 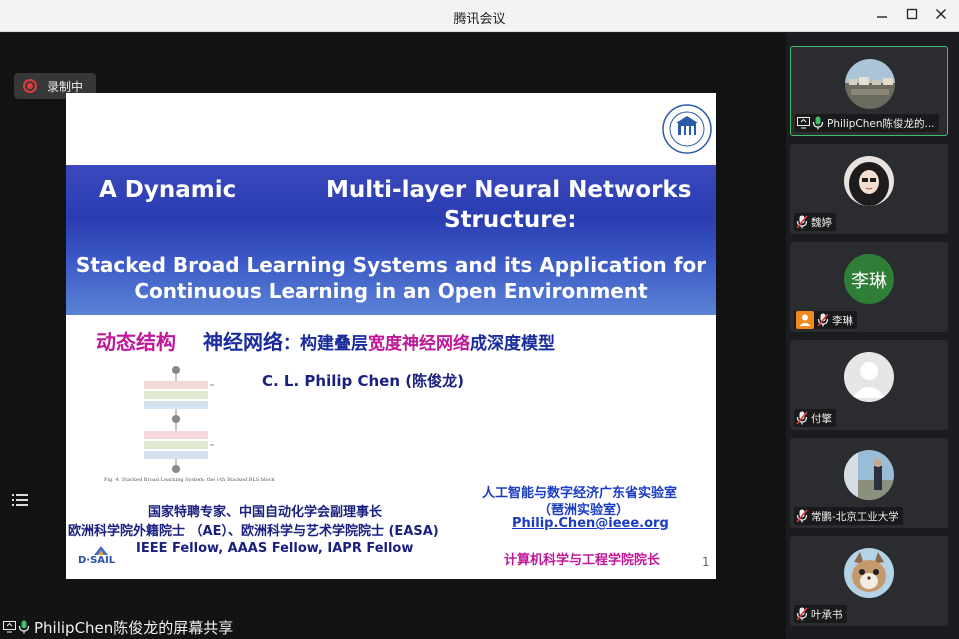 I want to click on window-title: 腾讯会议, so click(x=479, y=19).